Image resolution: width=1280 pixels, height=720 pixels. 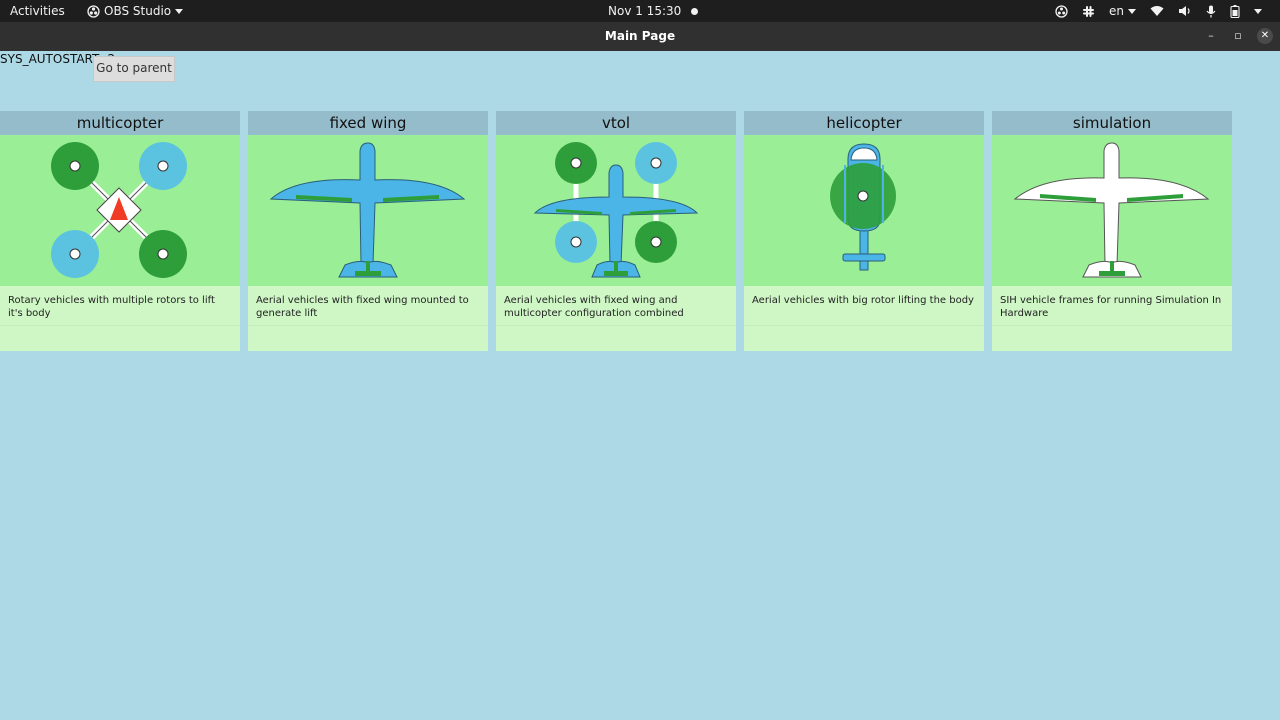 I want to click on window-titlebar: Main Page – ▫ ✕, so click(x=640, y=36).